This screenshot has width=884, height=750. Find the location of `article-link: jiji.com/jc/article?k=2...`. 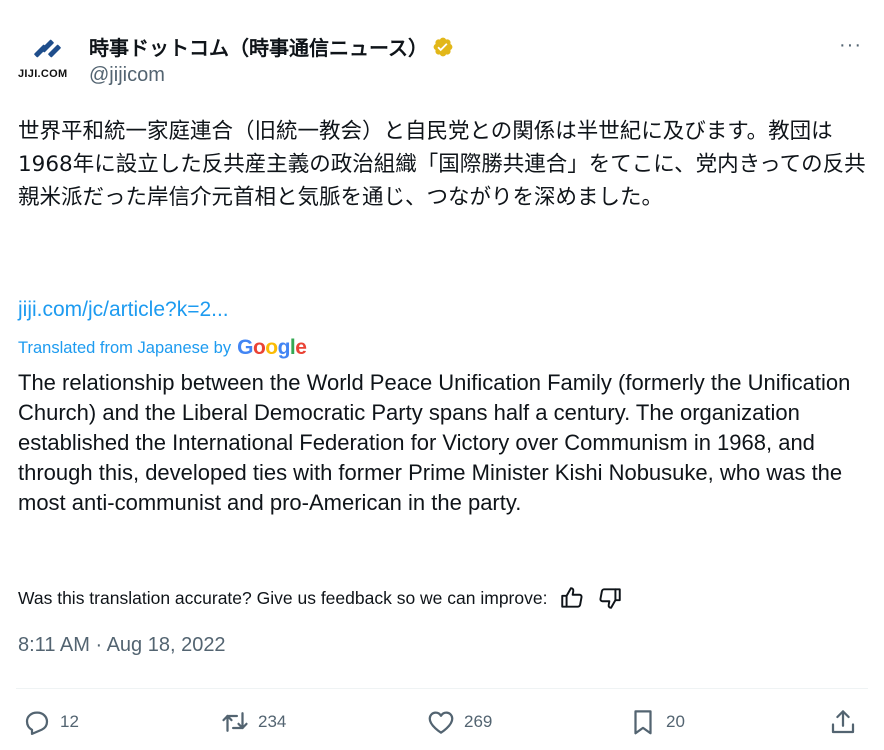

article-link: jiji.com/jc/article?k=2... is located at coordinates (123, 310).